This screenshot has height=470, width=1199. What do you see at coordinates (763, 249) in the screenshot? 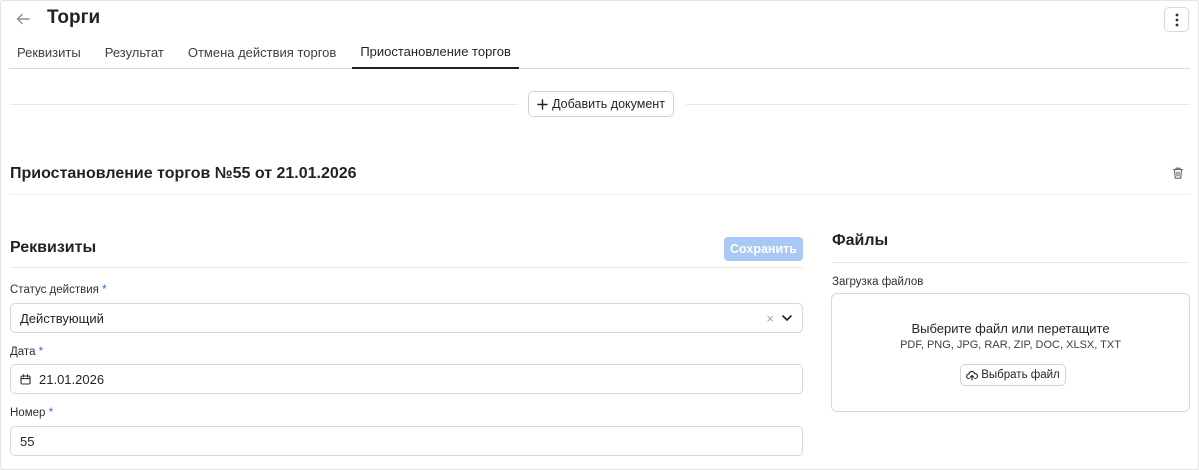
I see `save-button: Сохранить` at bounding box center [763, 249].